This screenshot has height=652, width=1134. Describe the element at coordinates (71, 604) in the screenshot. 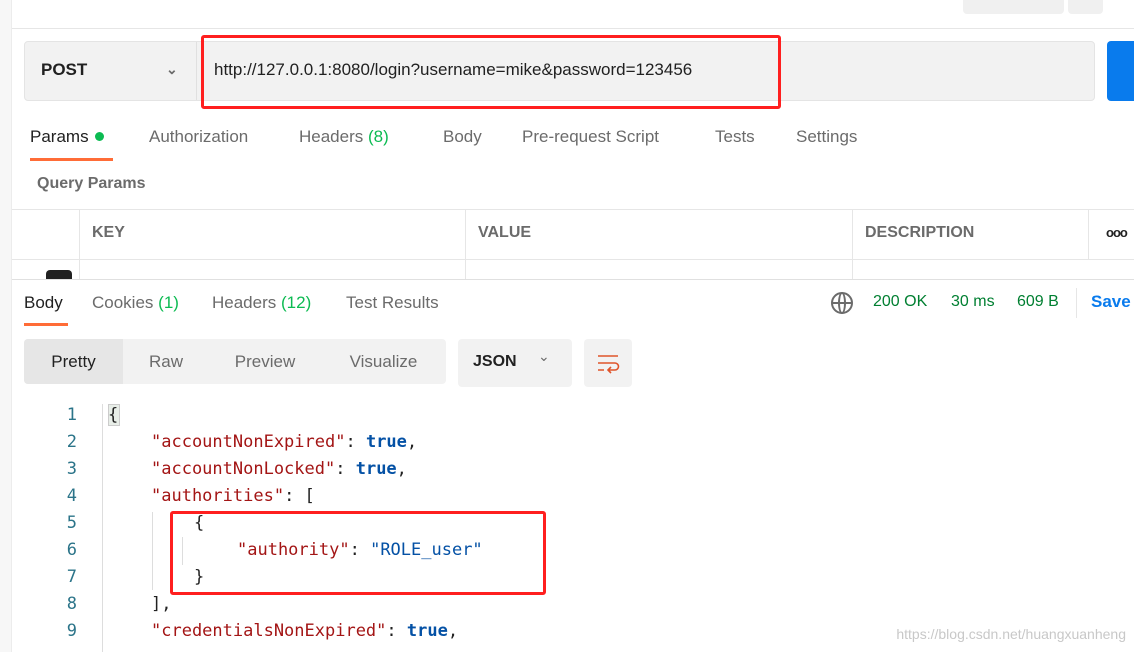

I see `line-number: 8` at that location.